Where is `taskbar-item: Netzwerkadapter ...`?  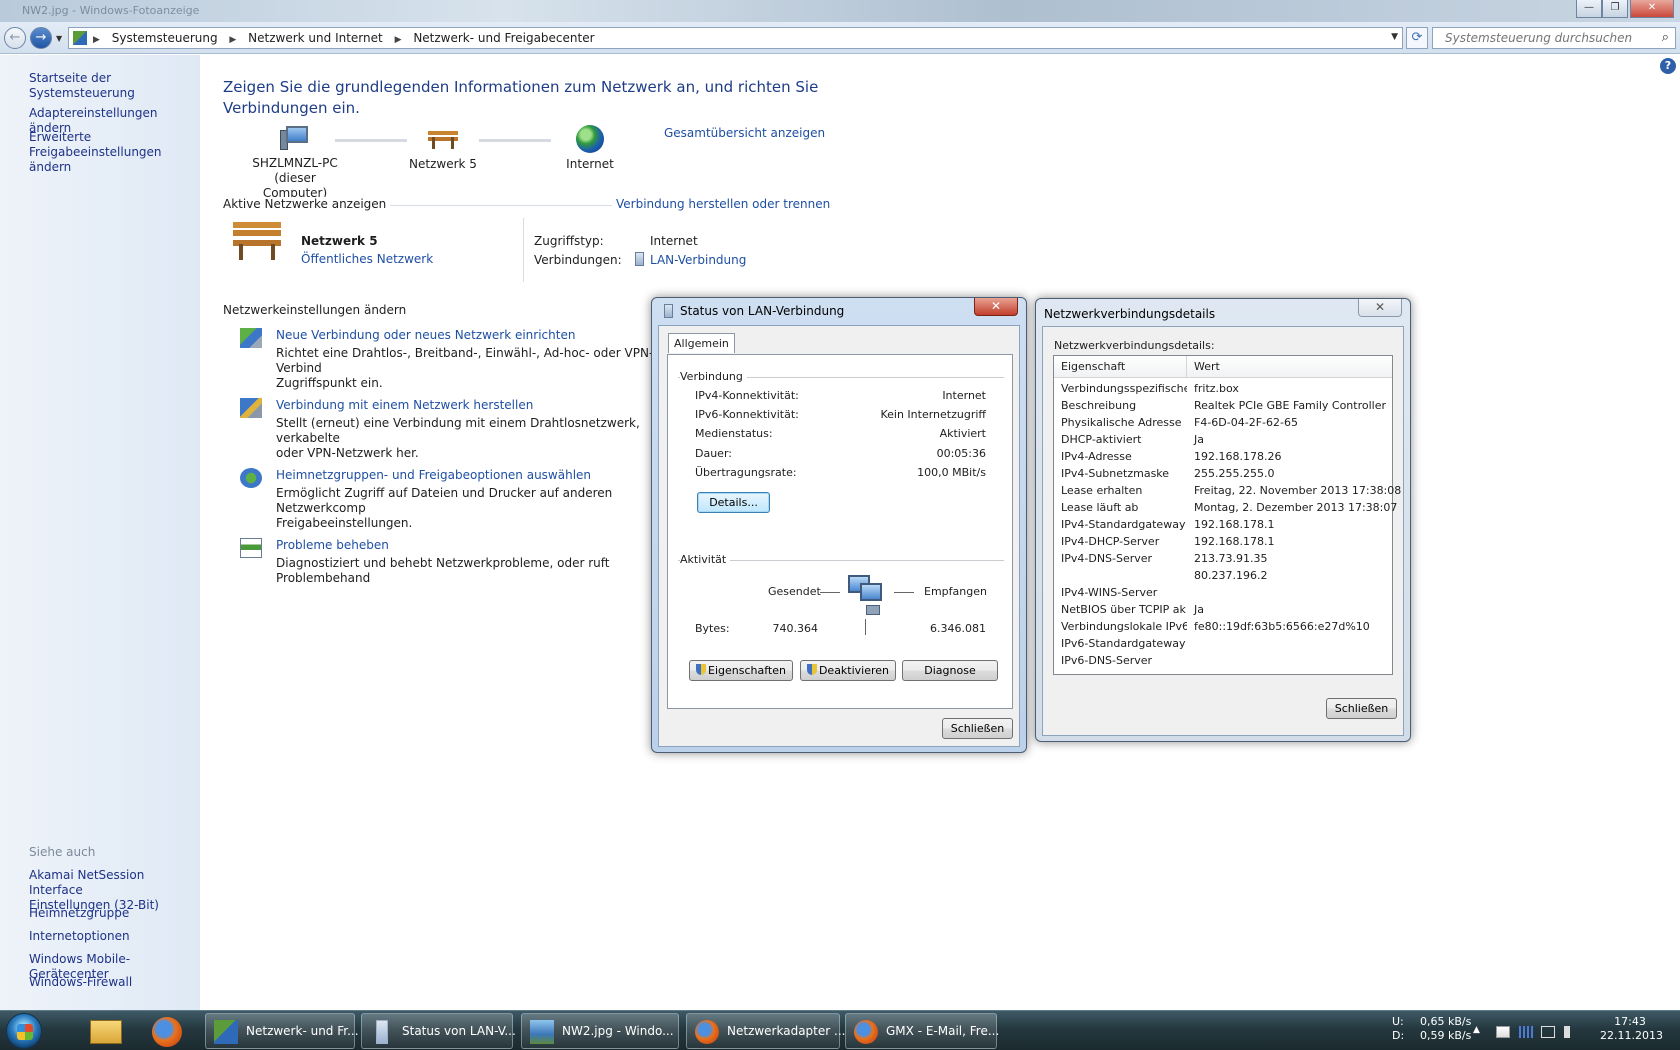 taskbar-item: Netzwerkadapter ... is located at coordinates (765, 1031).